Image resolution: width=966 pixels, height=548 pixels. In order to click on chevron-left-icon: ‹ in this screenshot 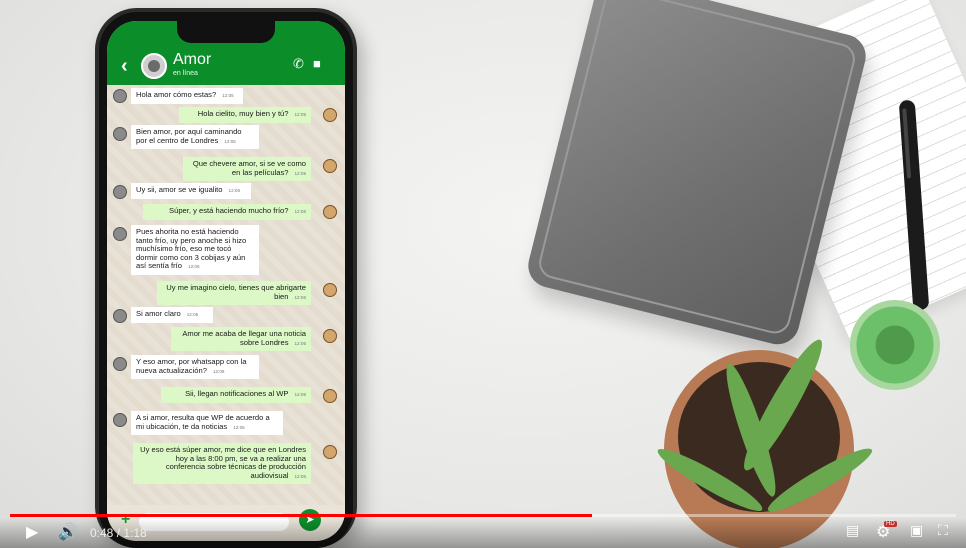, I will do `click(124, 66)`.